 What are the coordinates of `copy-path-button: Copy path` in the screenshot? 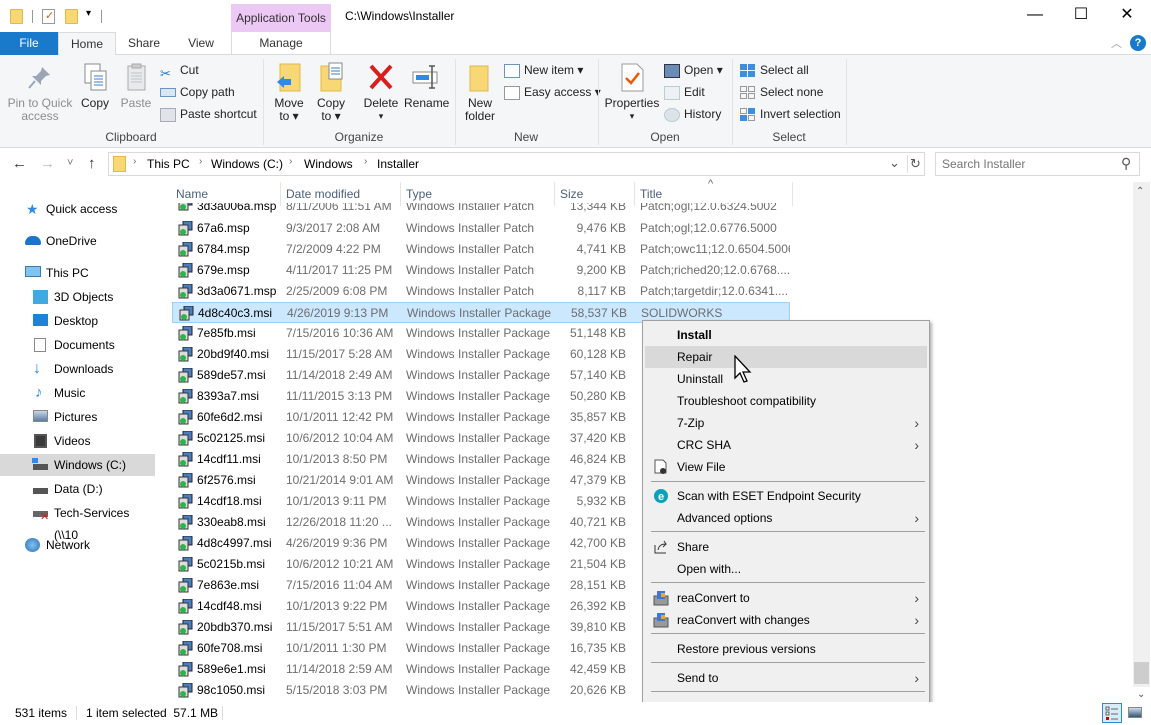 It's located at (197, 92).